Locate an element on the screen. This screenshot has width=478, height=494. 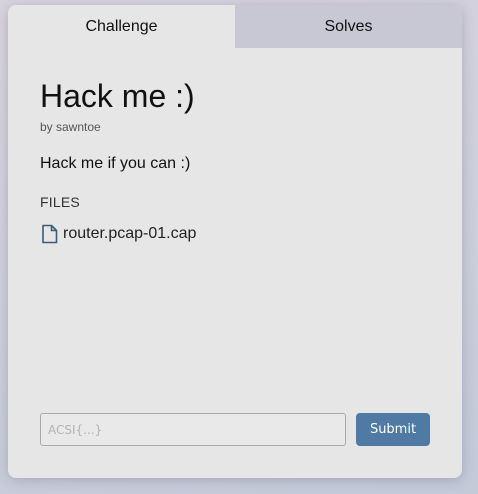
file-link: router.pcap-01.cap is located at coordinates (118, 234).